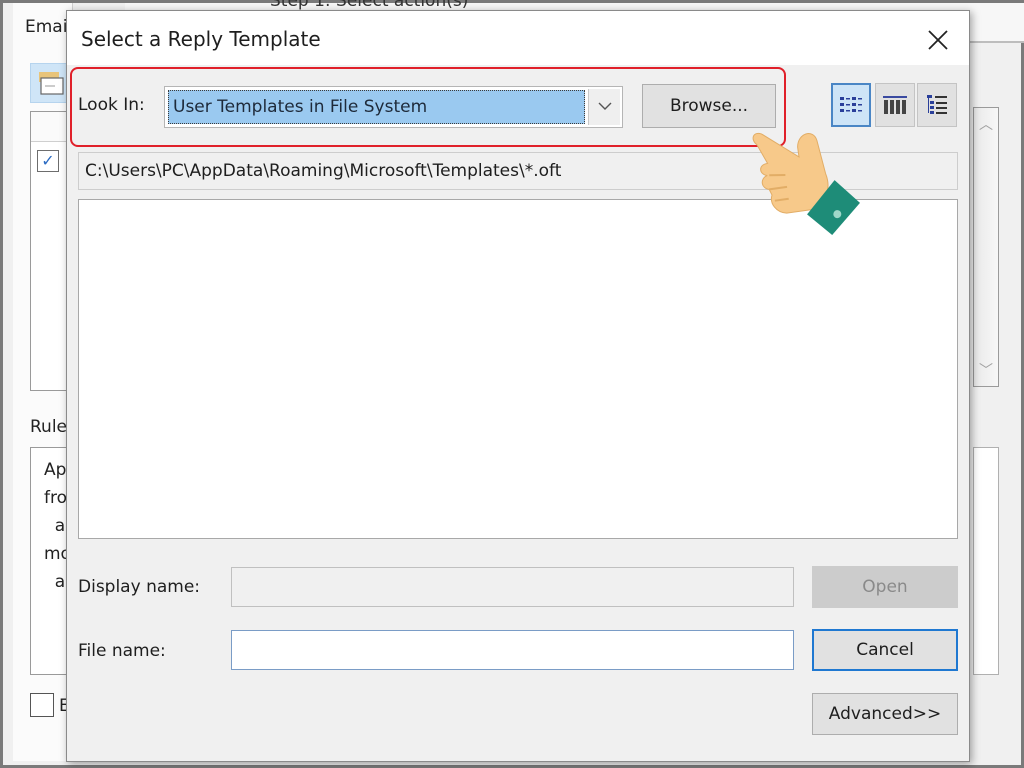 The image size is (1024, 768). What do you see at coordinates (512, 587) in the screenshot?
I see `display-name-field` at bounding box center [512, 587].